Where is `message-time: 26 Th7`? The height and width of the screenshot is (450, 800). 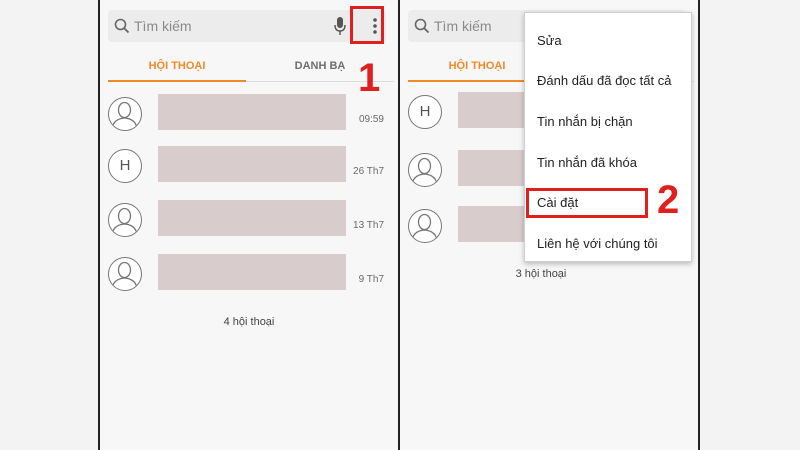 message-time: 26 Th7 is located at coordinates (368, 171).